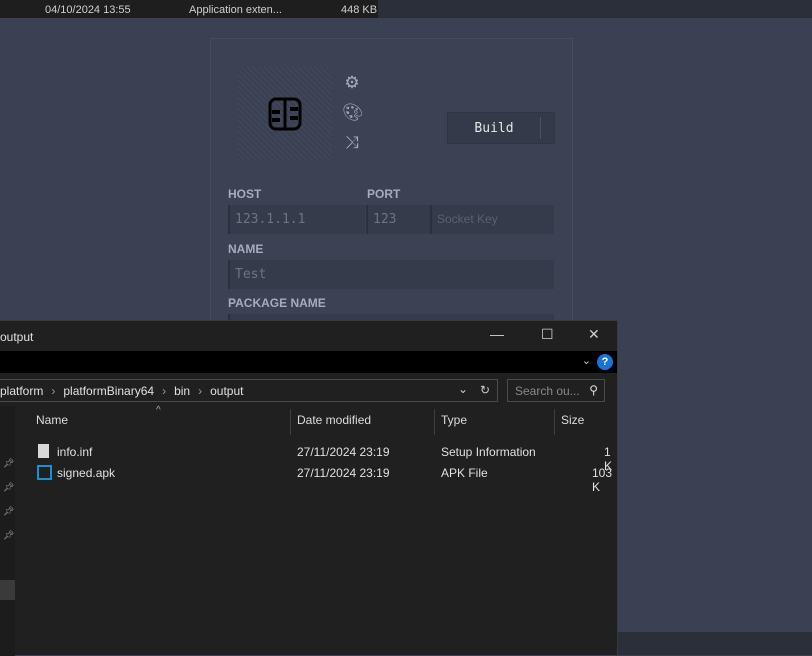  I want to click on host-input: 123.1.1.1, so click(296, 219).